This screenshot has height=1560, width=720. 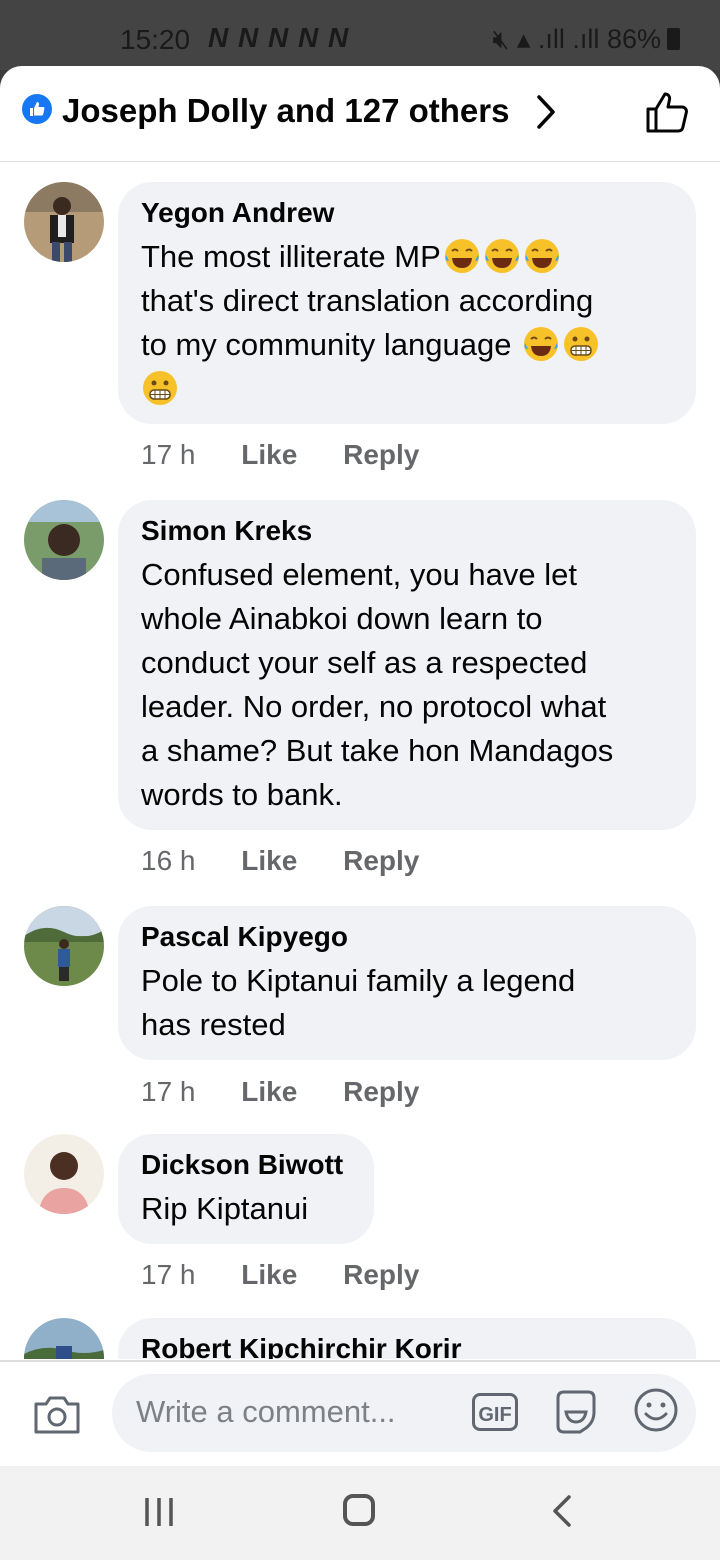 I want to click on status-right: 🔇︎ ▴ .ıll .ıll 86%, so click(x=586, y=40).